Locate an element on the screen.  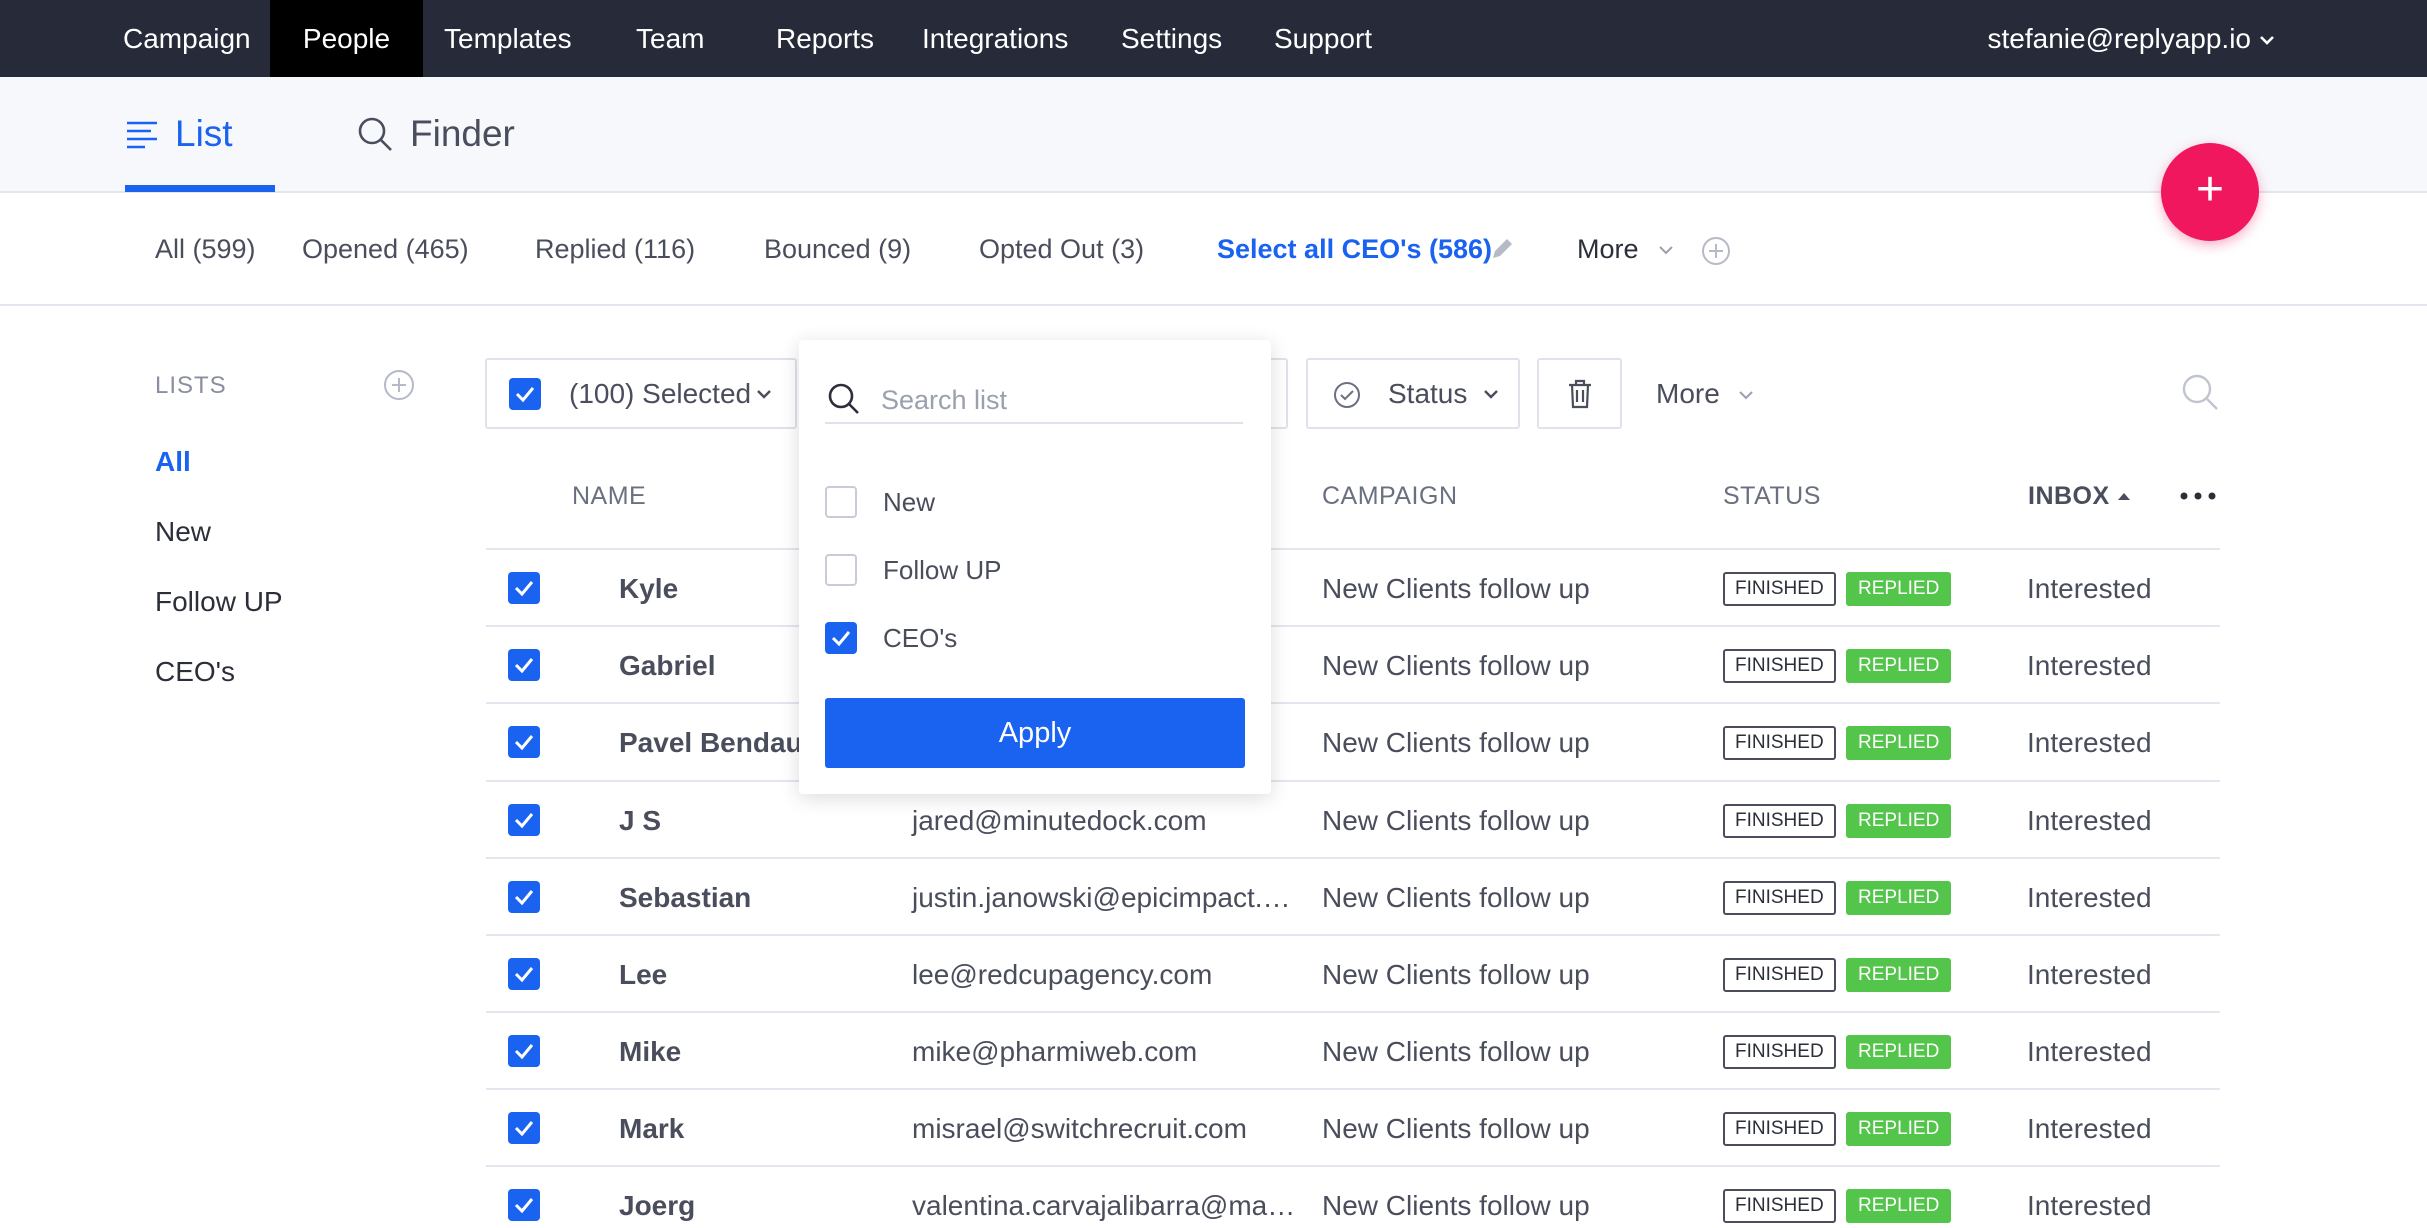
list-option-new: New is located at coordinates (880, 502).